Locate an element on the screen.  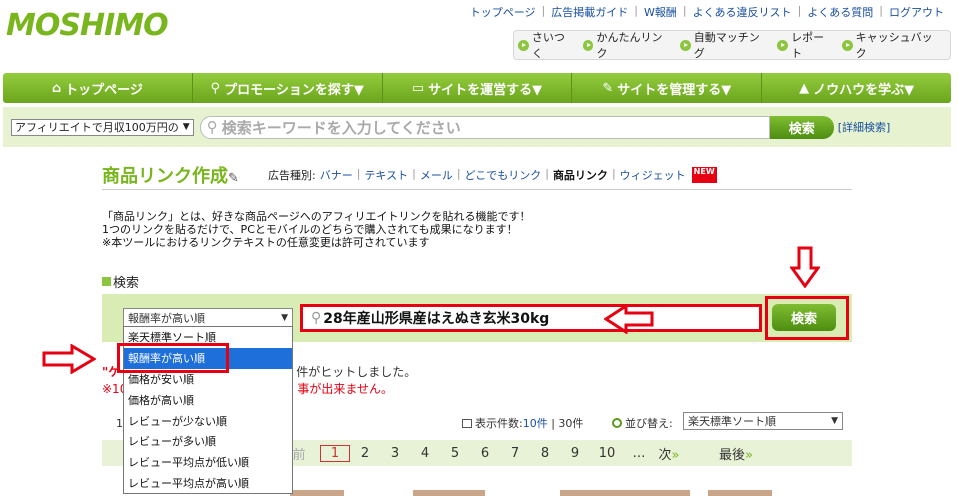
moshimo-logo: MOSHIMO is located at coordinates (91, 30).